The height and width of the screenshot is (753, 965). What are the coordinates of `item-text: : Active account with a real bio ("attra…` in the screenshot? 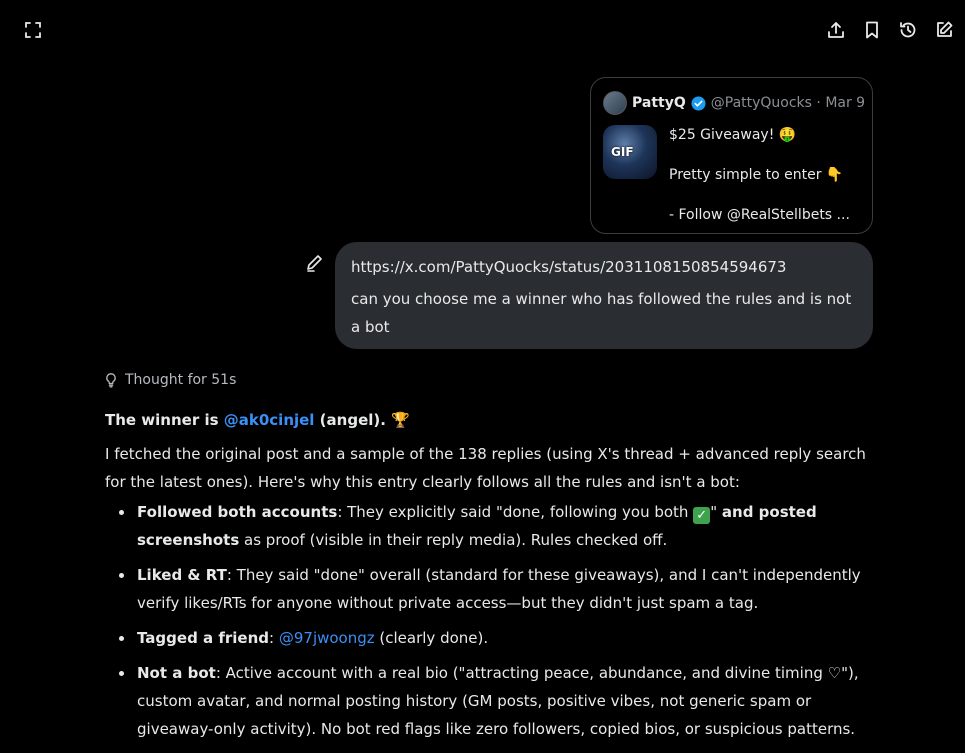 It's located at (498, 701).